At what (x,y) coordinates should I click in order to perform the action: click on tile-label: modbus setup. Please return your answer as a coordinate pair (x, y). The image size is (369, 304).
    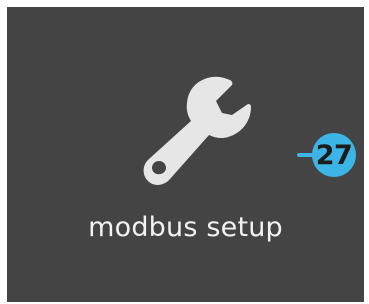
    Looking at the image, I should click on (185, 227).